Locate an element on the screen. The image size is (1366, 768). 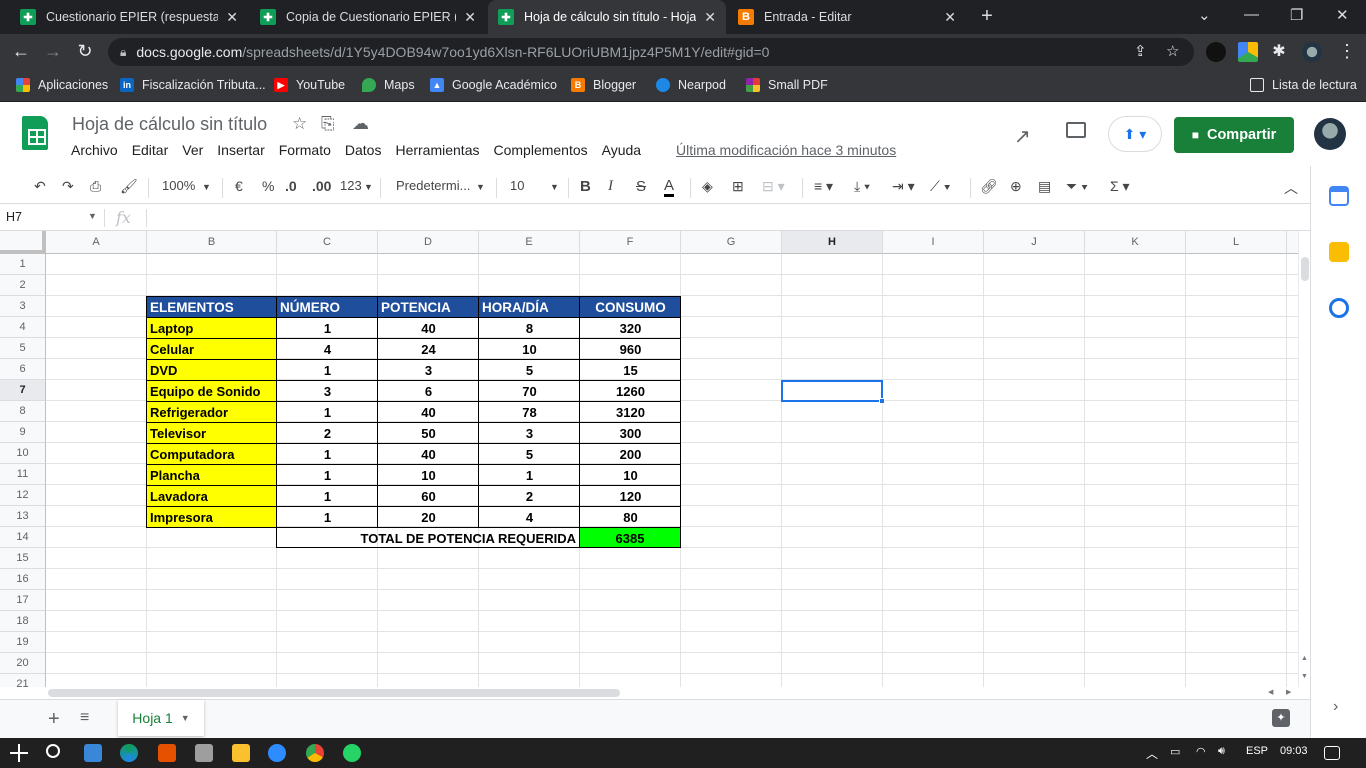
table-cell-element: Refrigerador is located at coordinates (211, 411).